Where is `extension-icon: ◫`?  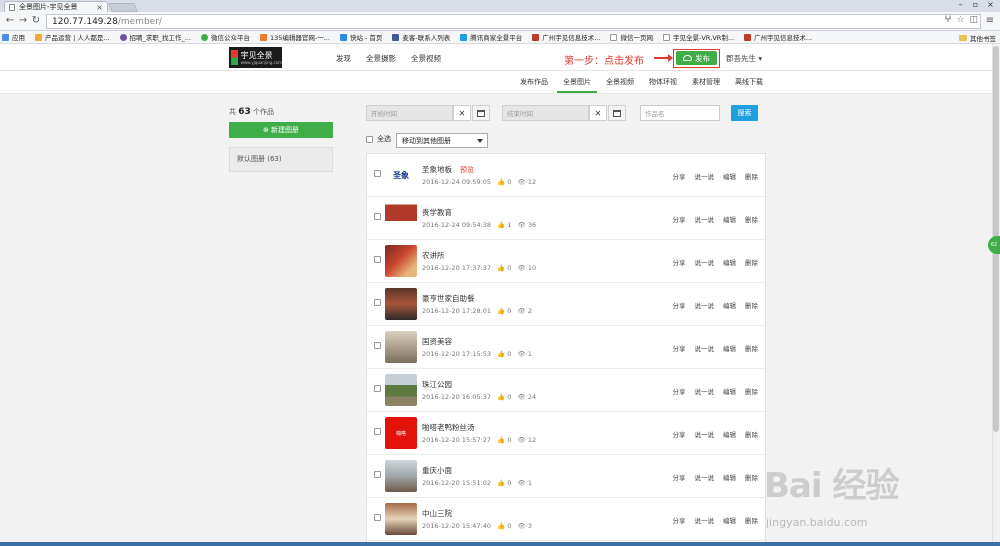
extension-icon: ◫ is located at coordinates (973, 20).